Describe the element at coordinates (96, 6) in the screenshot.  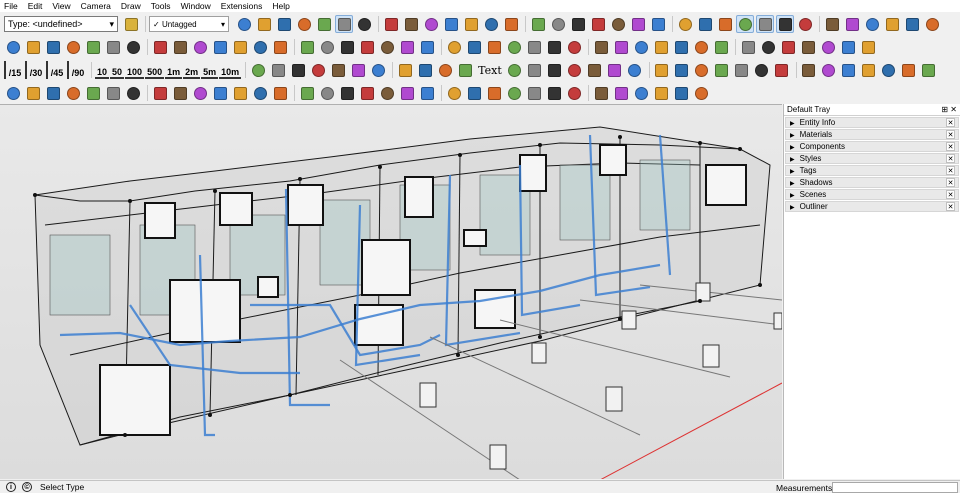
I see `menu-item: Camera` at that location.